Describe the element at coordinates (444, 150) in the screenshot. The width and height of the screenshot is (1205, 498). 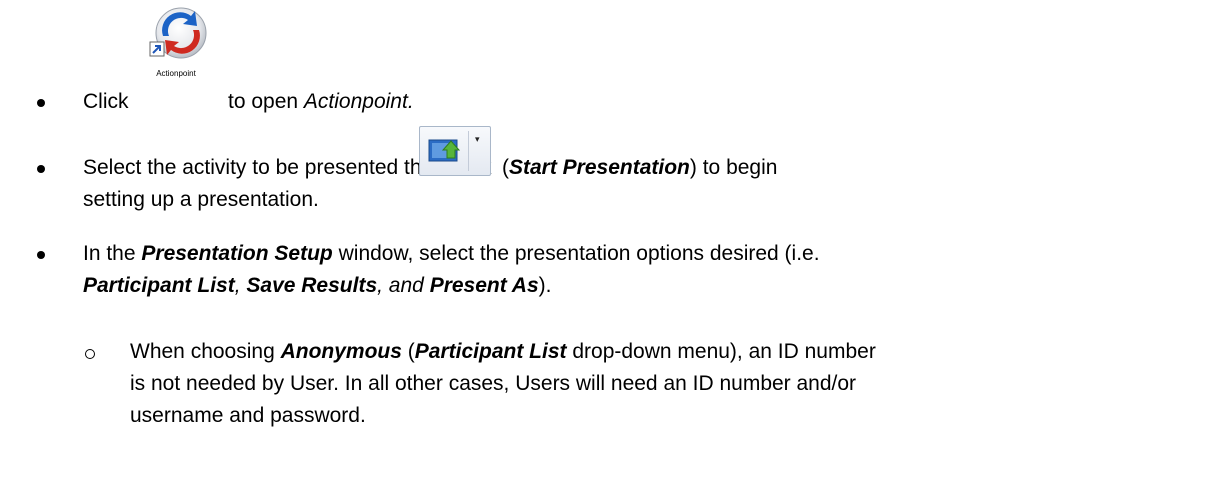
I see `start-presentation-icon` at that location.